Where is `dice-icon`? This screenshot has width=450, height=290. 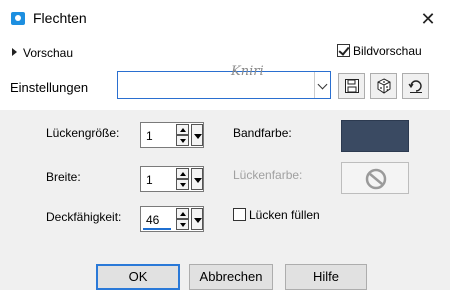 dice-icon is located at coordinates (384, 86).